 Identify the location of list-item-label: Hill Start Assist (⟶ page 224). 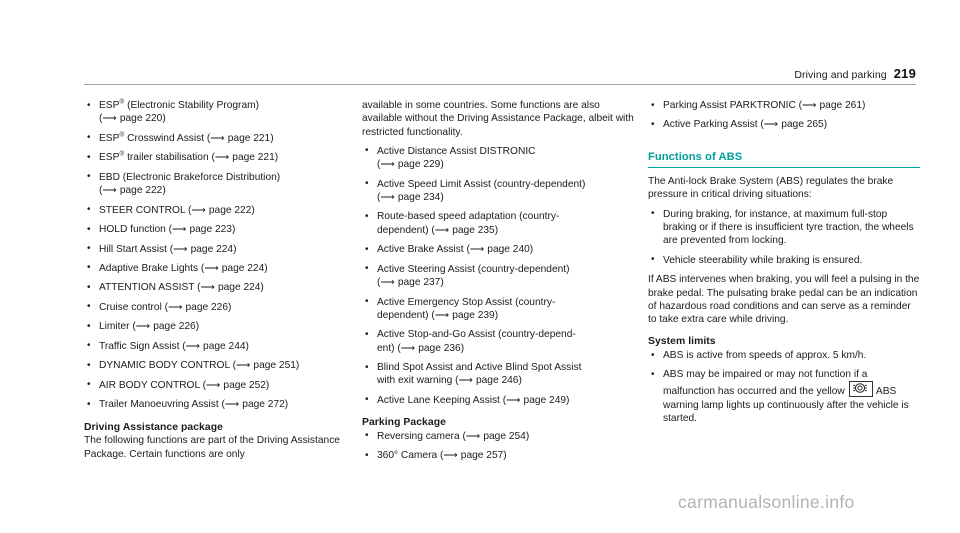
(168, 249).